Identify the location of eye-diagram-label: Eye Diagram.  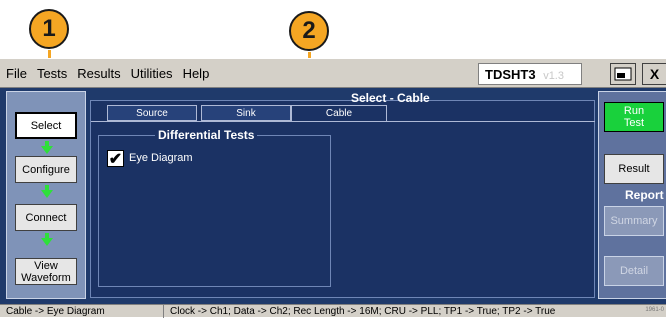
(161, 158).